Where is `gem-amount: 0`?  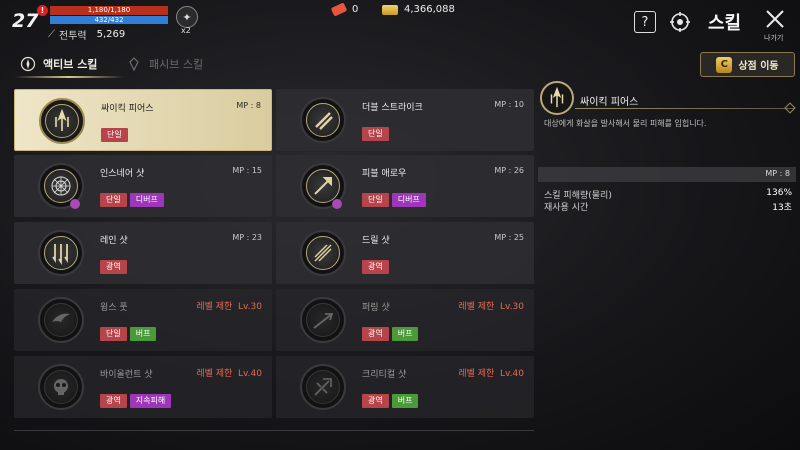
gem-amount: 0 is located at coordinates (355, 9).